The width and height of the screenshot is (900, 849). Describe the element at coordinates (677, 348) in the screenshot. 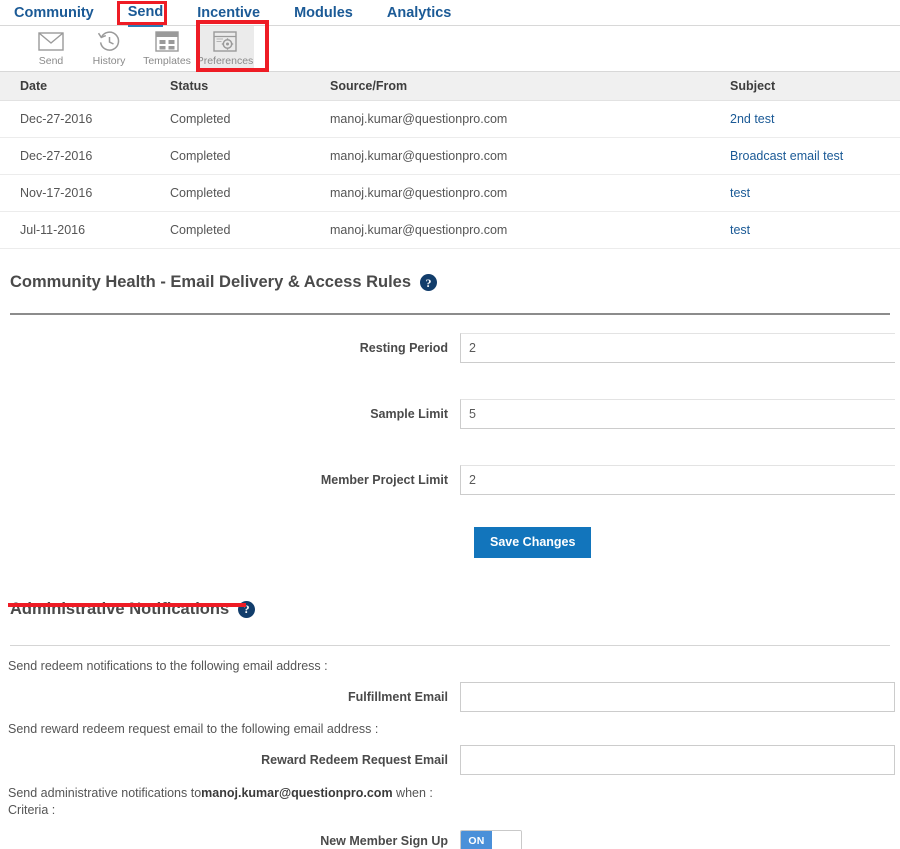

I see `input-resting-period` at that location.